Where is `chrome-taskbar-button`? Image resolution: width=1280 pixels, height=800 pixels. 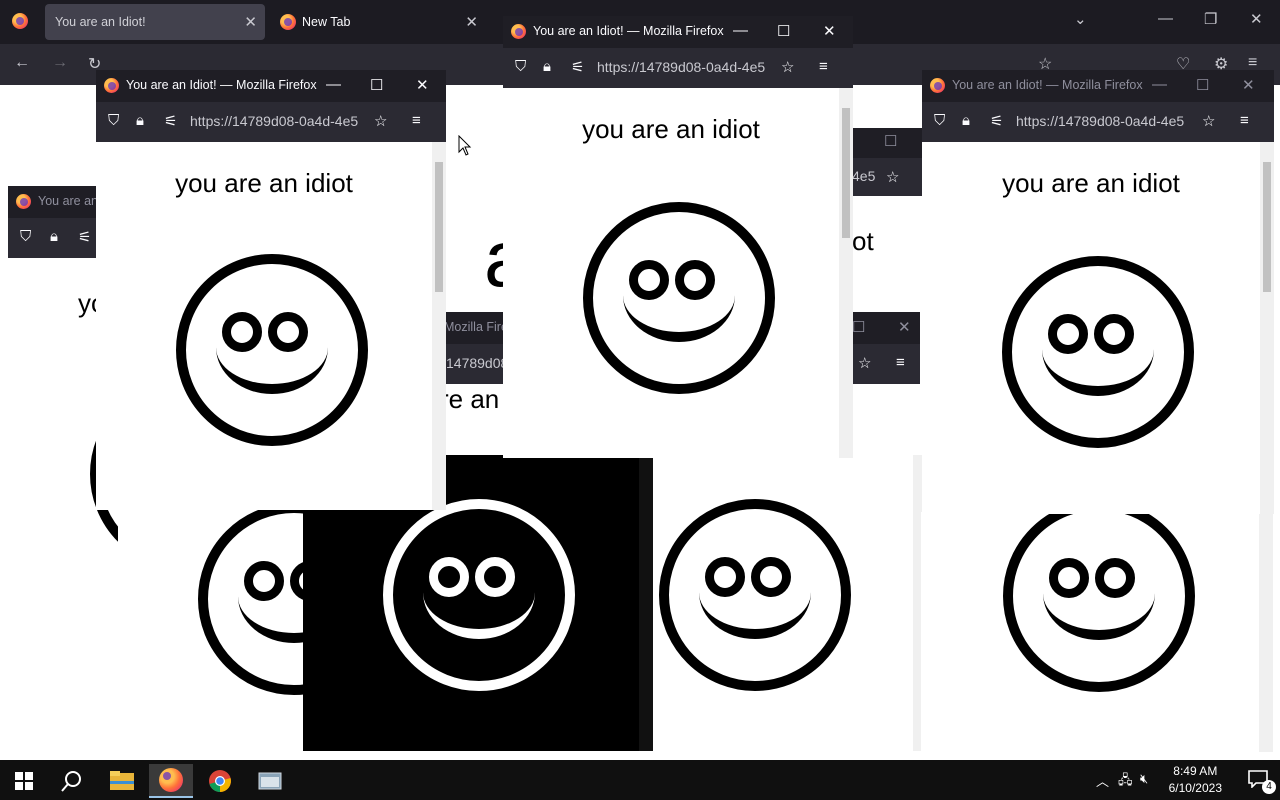 chrome-taskbar-button is located at coordinates (220, 781).